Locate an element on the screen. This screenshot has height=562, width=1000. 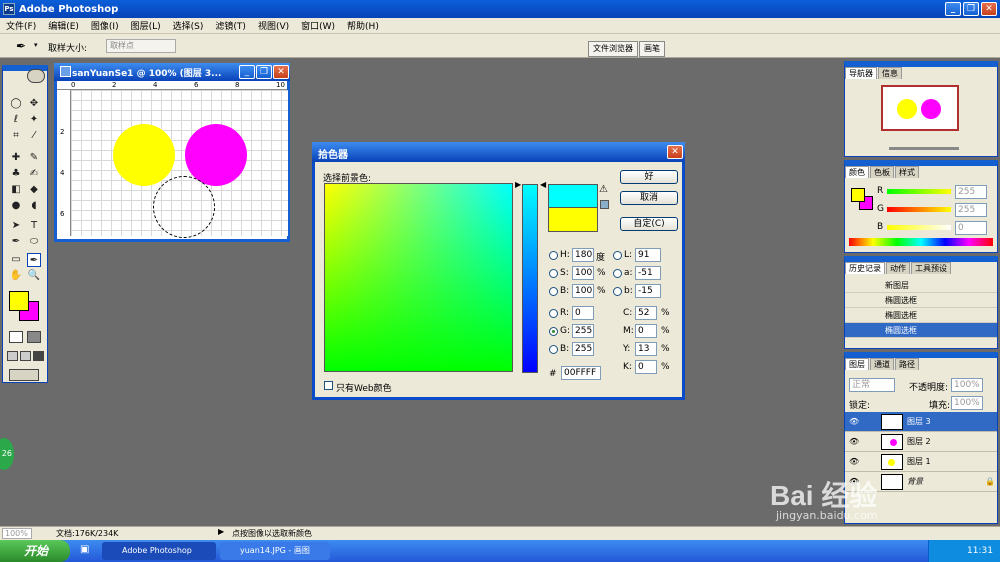
screen-mode-full-icon is located at coordinates (38, 356).